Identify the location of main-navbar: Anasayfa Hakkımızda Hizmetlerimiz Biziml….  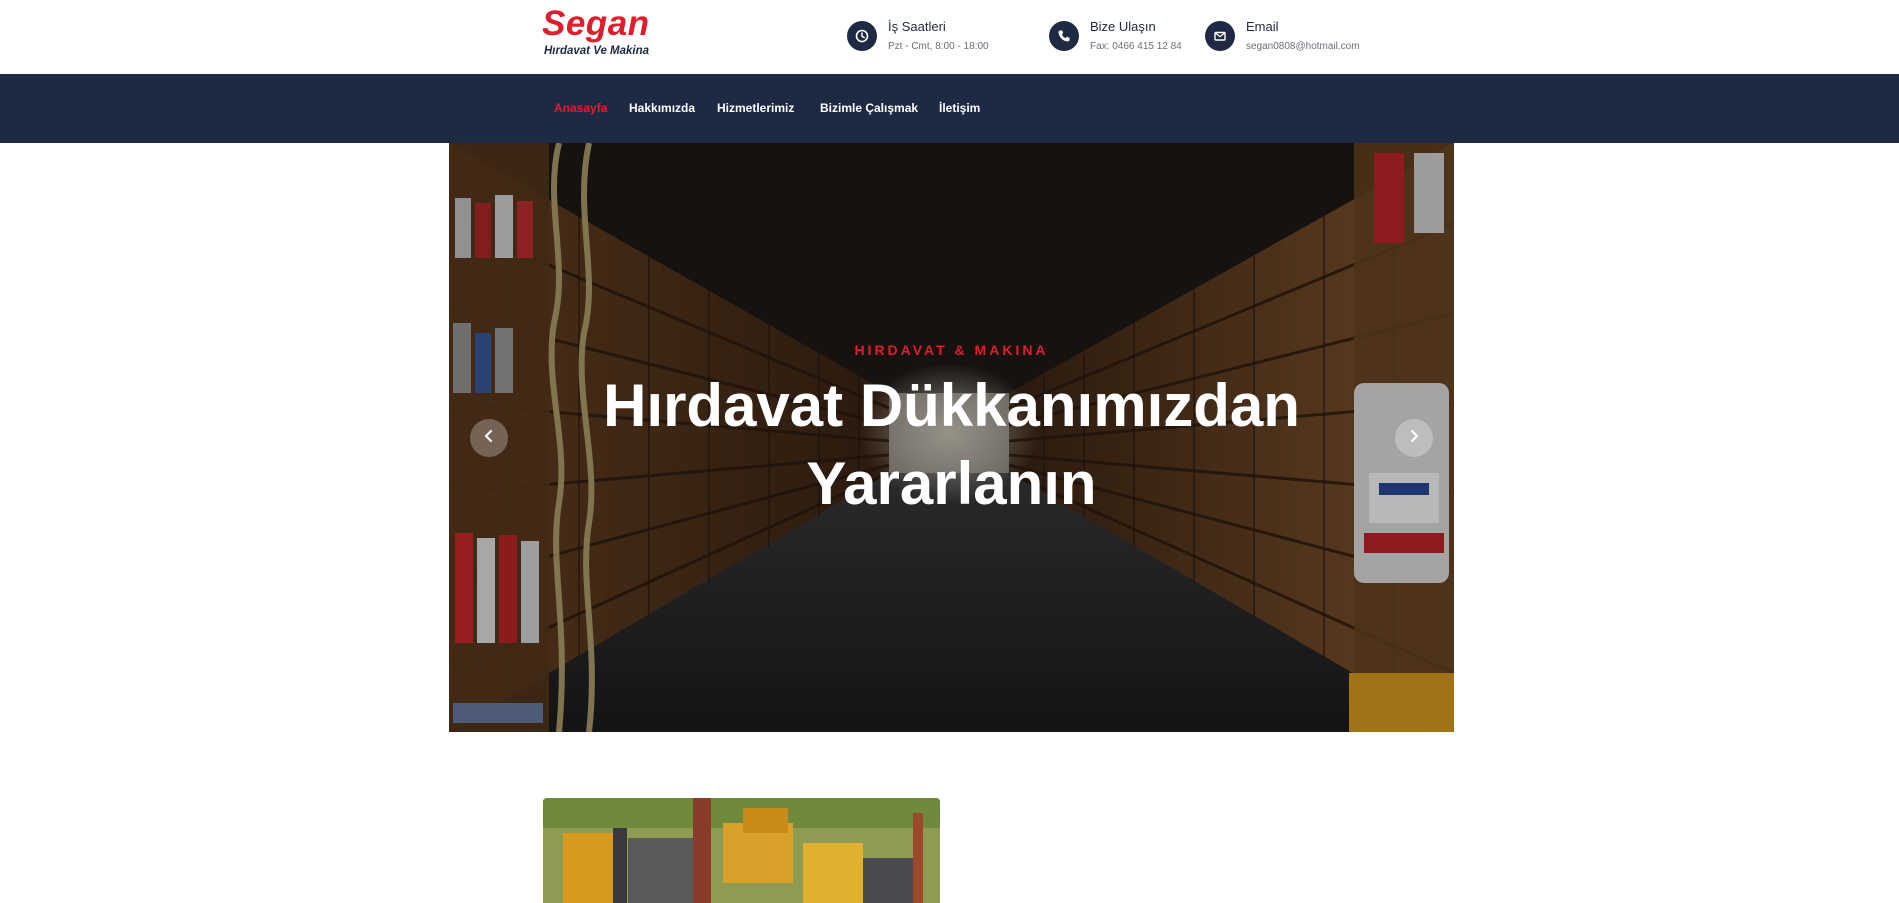
(949, 108).